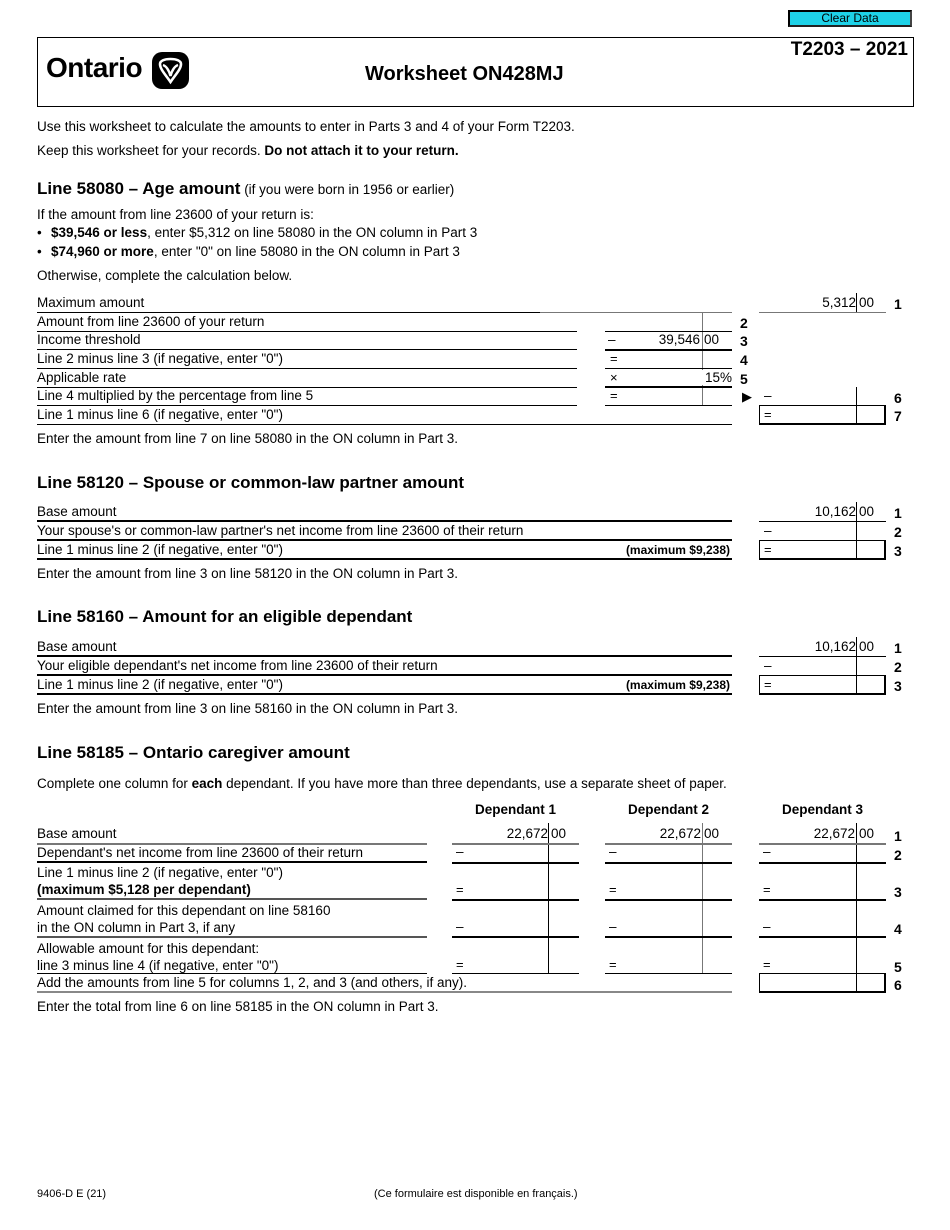  I want to click on age-row-3-rule, so click(668, 350).